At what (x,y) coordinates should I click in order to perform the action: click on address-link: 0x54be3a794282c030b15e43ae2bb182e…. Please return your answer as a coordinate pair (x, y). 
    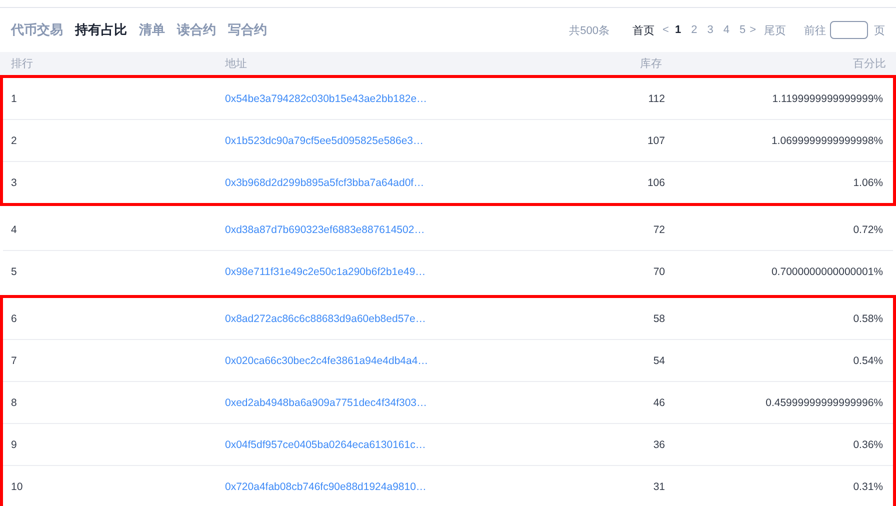
    Looking at the image, I should click on (326, 98).